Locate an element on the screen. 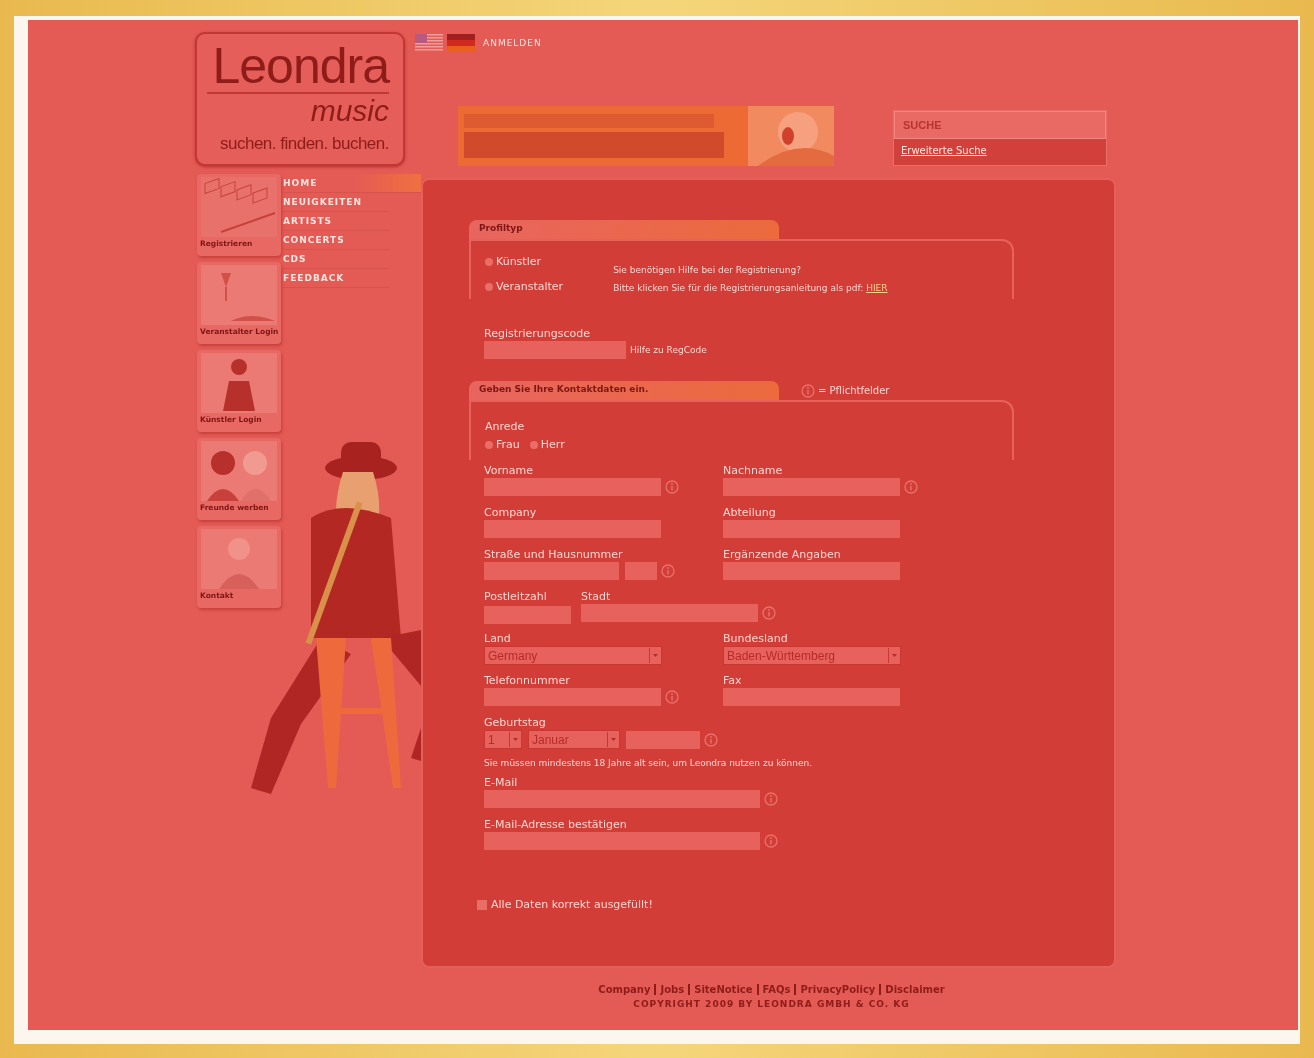 The height and width of the screenshot is (1058, 1314). field-label: Ergänzende Angaben is located at coordinates (782, 555).